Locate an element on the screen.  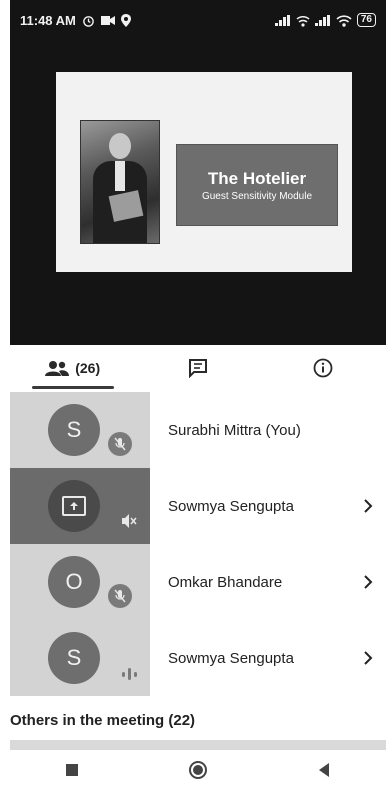
battery-icon: 76 is located at coordinates (366, 20).